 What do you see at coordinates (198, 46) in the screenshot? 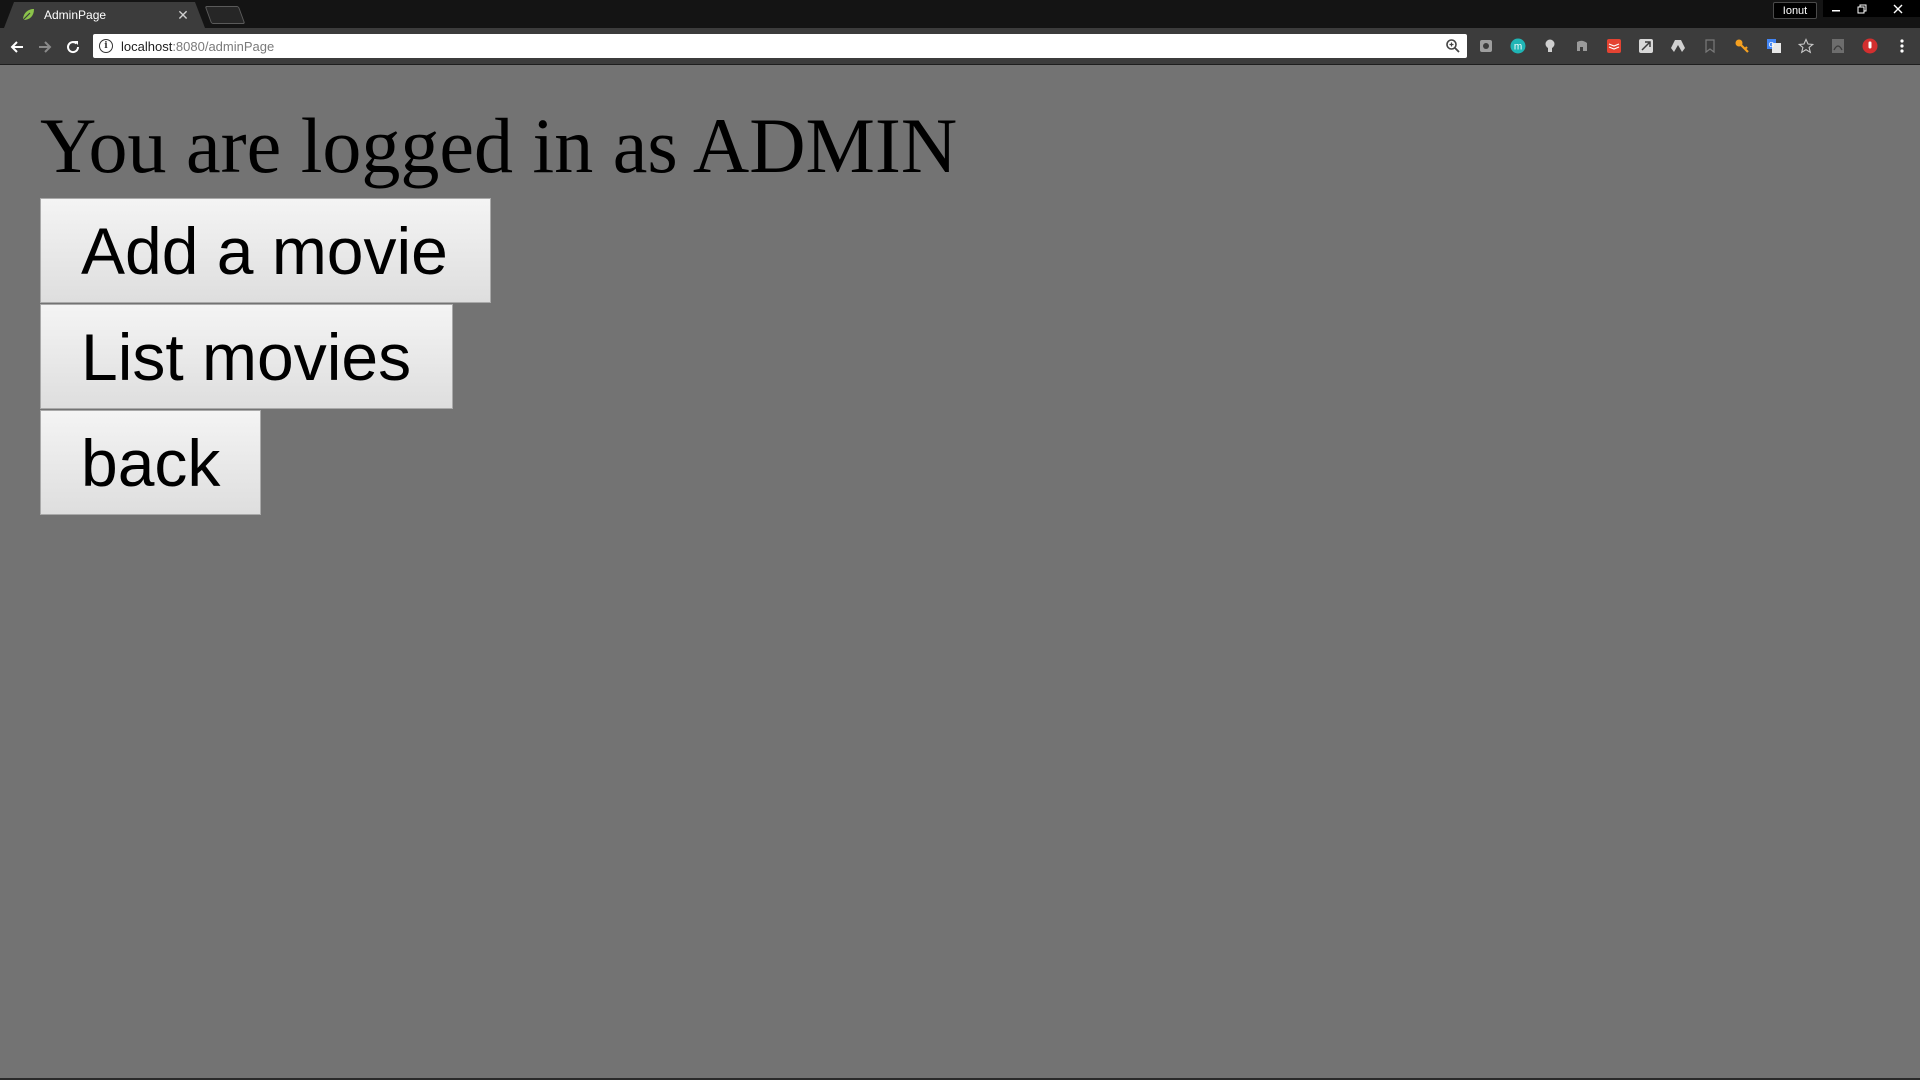
I see `url-text: localhost:8080/adminPage` at bounding box center [198, 46].